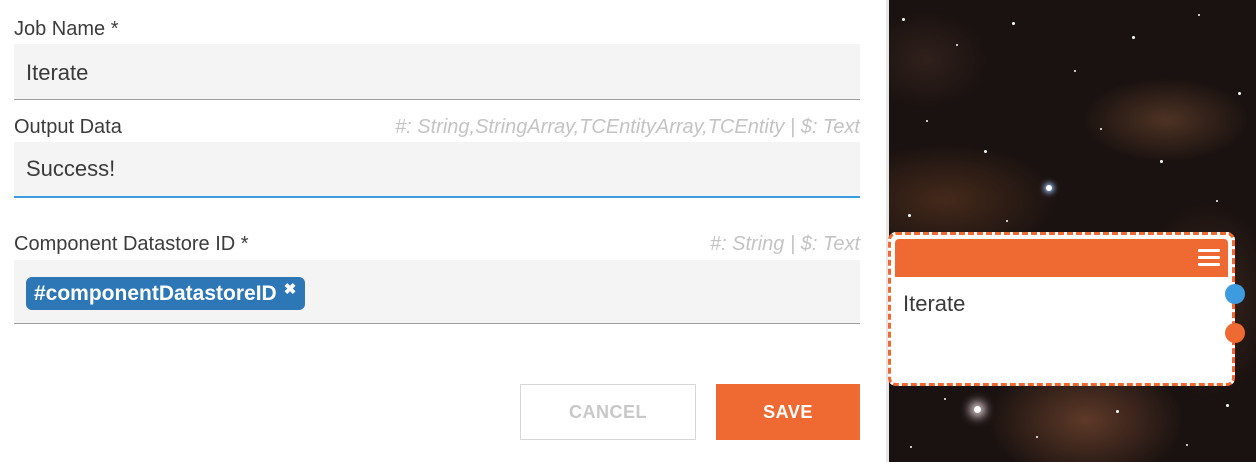 This screenshot has width=1256, height=462. What do you see at coordinates (155, 293) in the screenshot?
I see `variable-chip-label: #componentDatastoreID` at bounding box center [155, 293].